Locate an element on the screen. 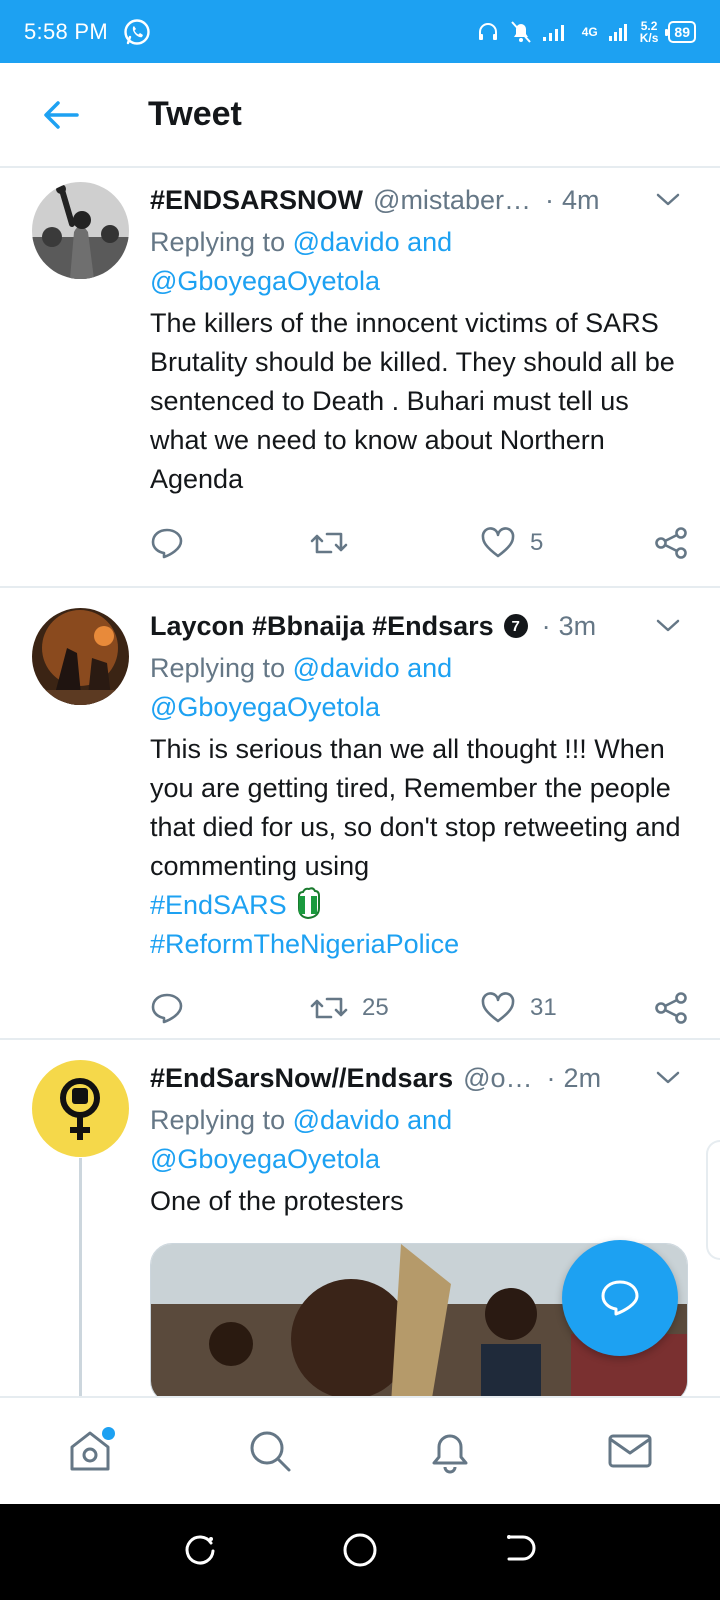 The width and height of the screenshot is (720, 1600). tweet-header: #ENDSARSNOW @mistaber… · 4m is located at coordinates (419, 200).